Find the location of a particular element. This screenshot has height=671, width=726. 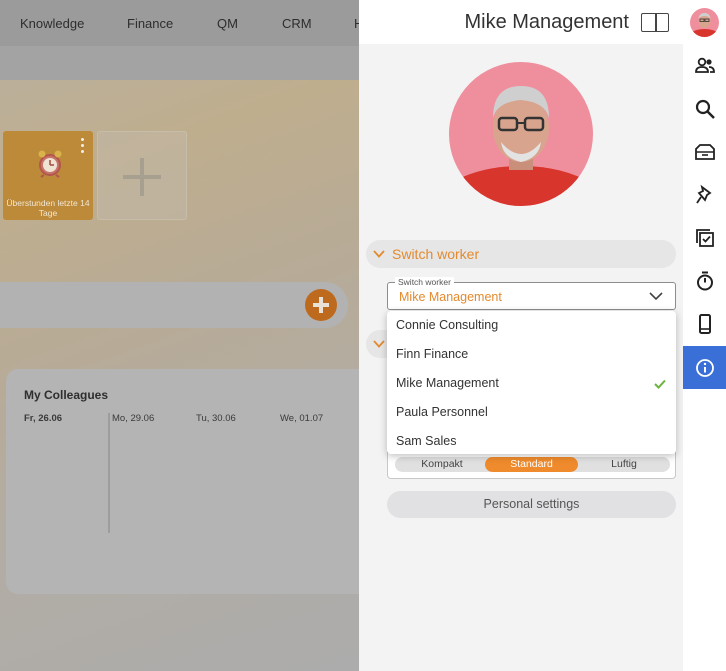

pin-icon is located at coordinates (704, 194).